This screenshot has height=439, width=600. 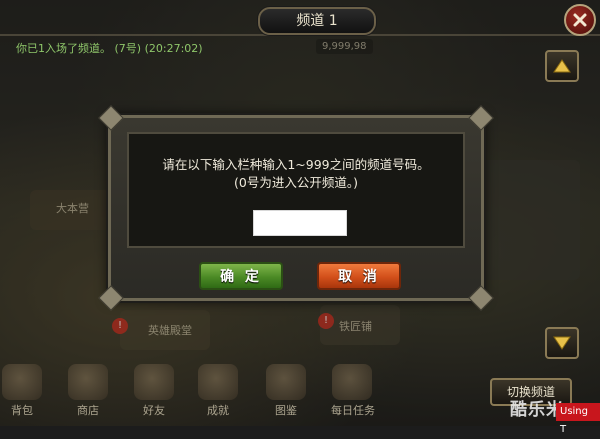 I want to click on system-message: 你已1入场了频道。 (7号) (20:27:02), so click(x=109, y=48).